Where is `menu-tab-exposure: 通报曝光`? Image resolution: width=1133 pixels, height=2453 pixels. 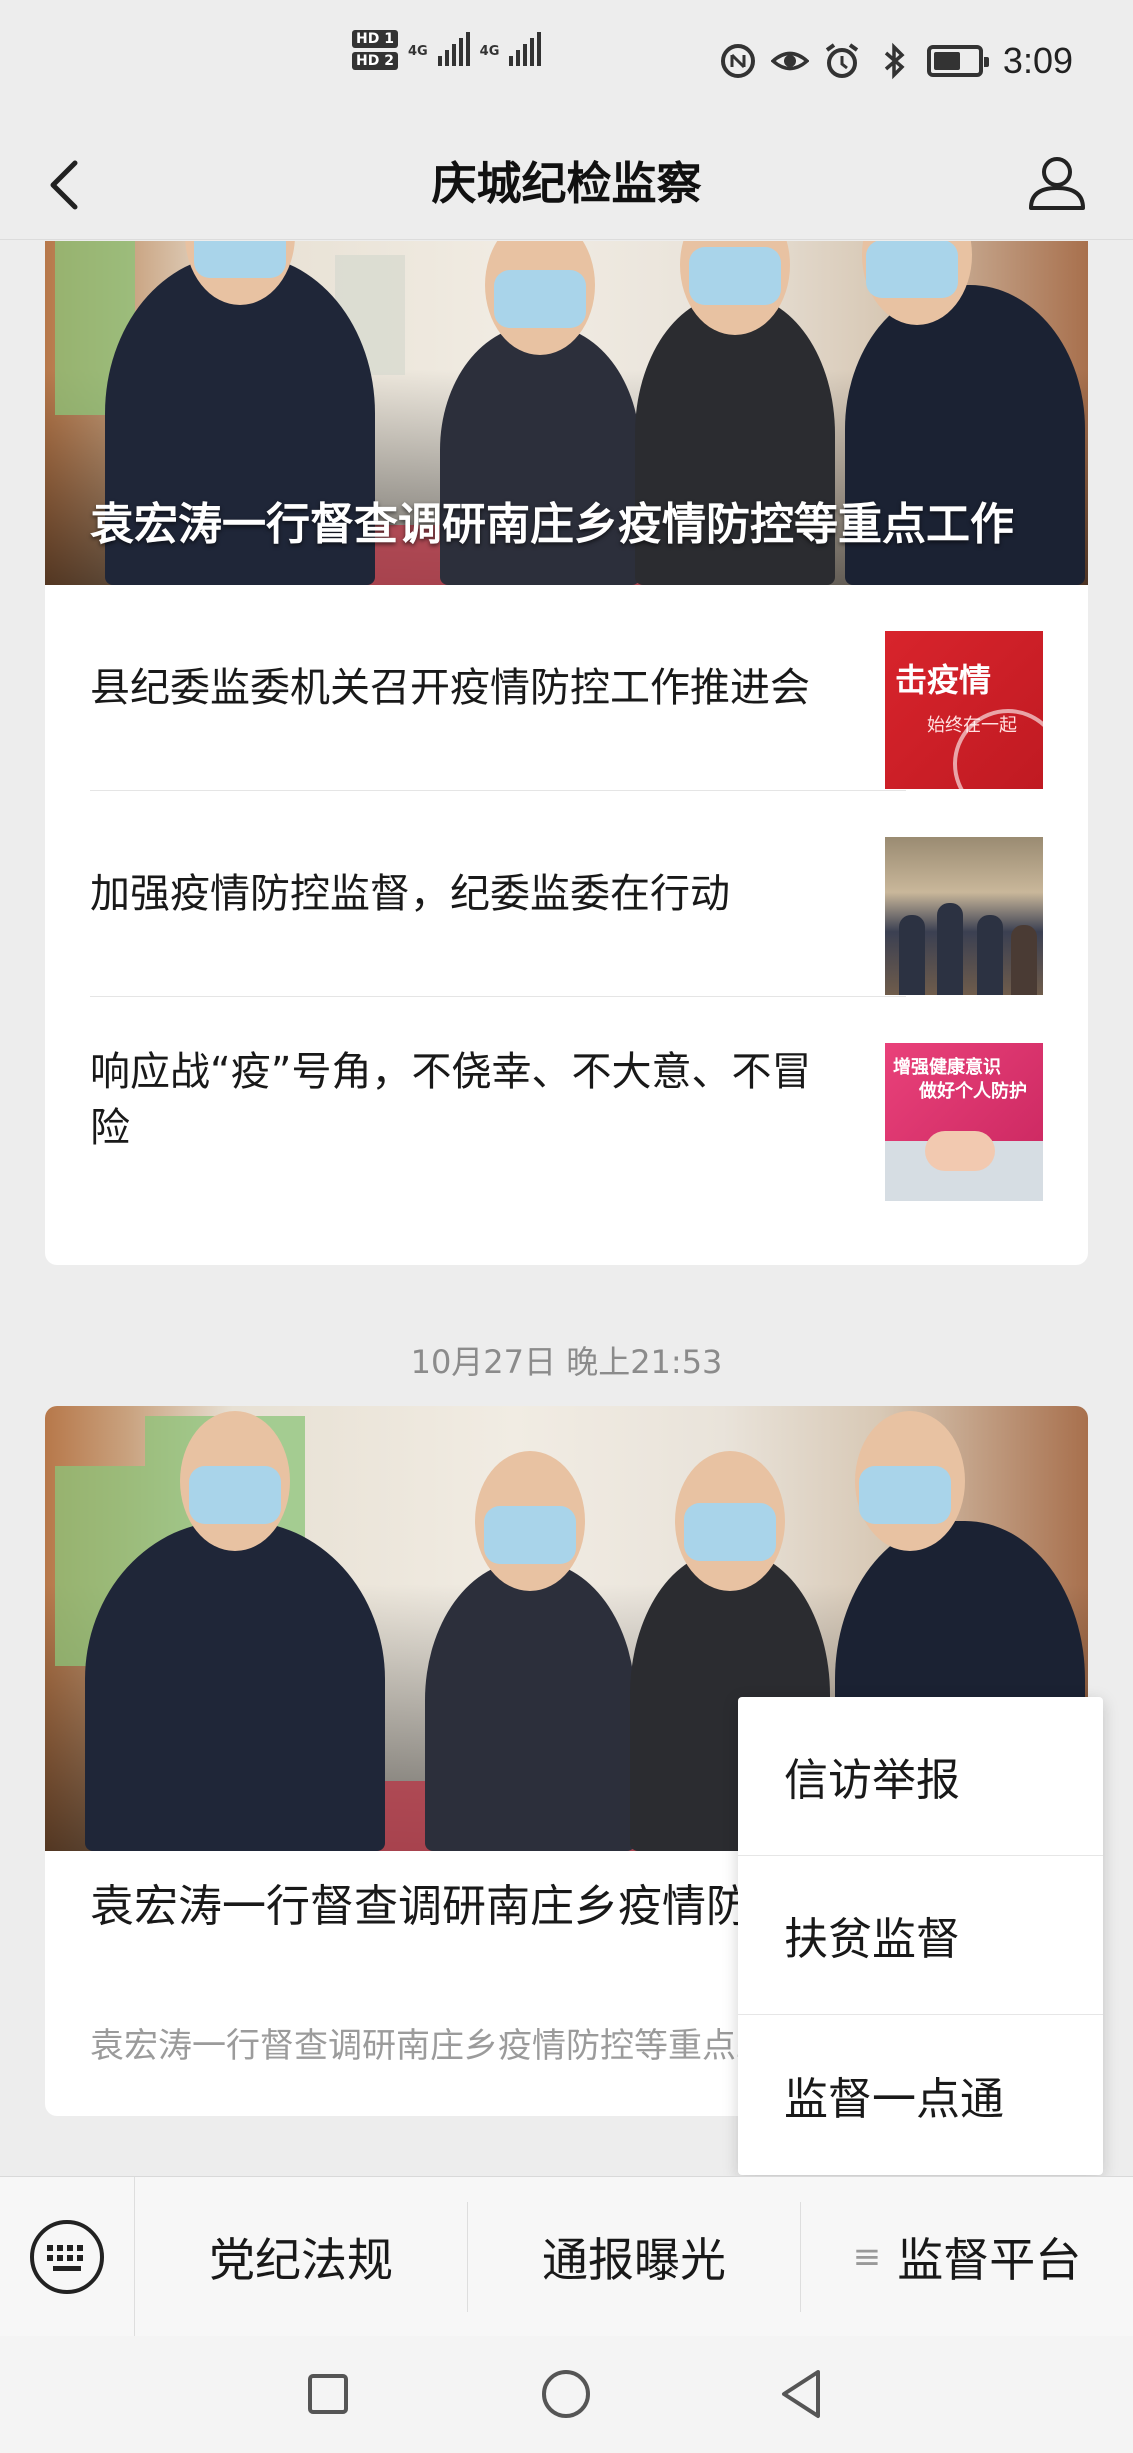 menu-tab-exposure: 通报曝光 is located at coordinates (634, 2256).